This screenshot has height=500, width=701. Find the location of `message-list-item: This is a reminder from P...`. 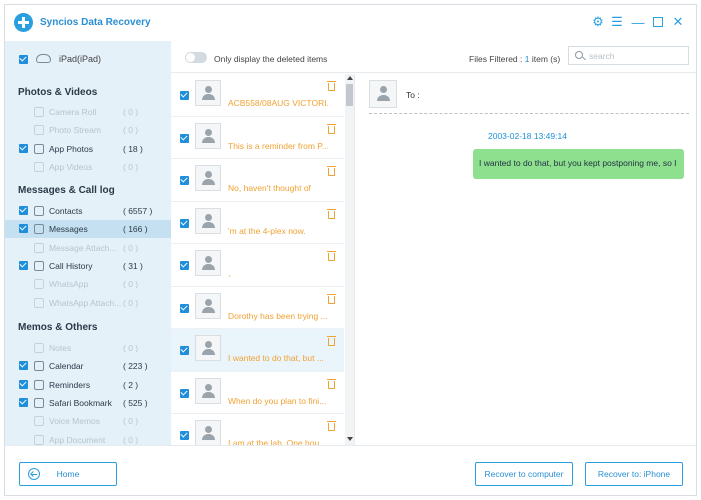

message-list-item: This is a reminder from P... is located at coordinates (257, 138).